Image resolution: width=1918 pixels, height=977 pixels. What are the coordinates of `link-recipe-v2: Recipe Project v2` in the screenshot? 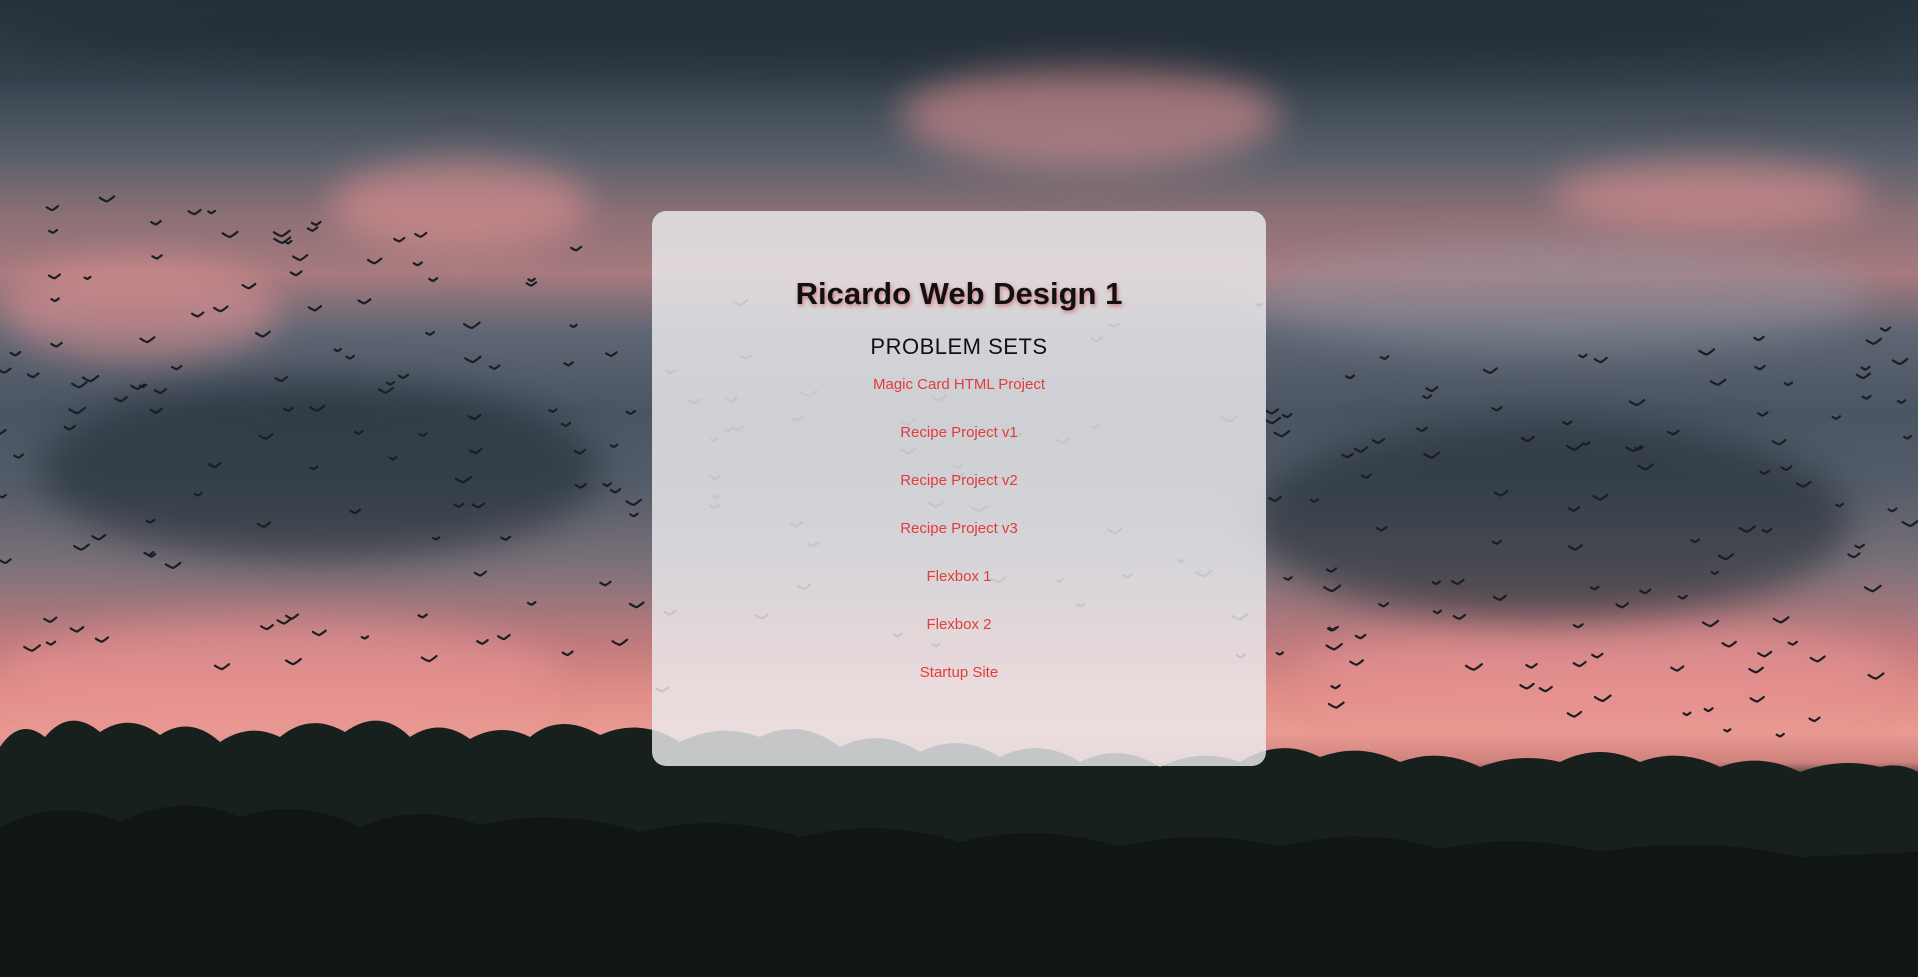 It's located at (959, 480).